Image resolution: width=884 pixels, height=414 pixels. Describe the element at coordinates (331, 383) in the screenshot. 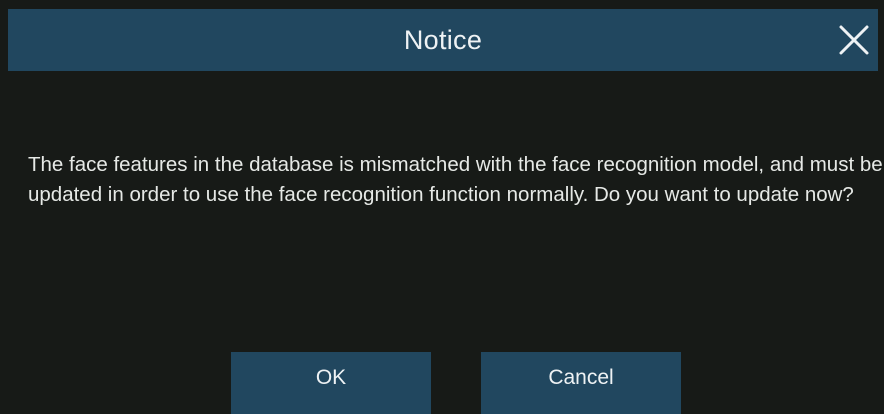

I see `ok-button: OK` at that location.